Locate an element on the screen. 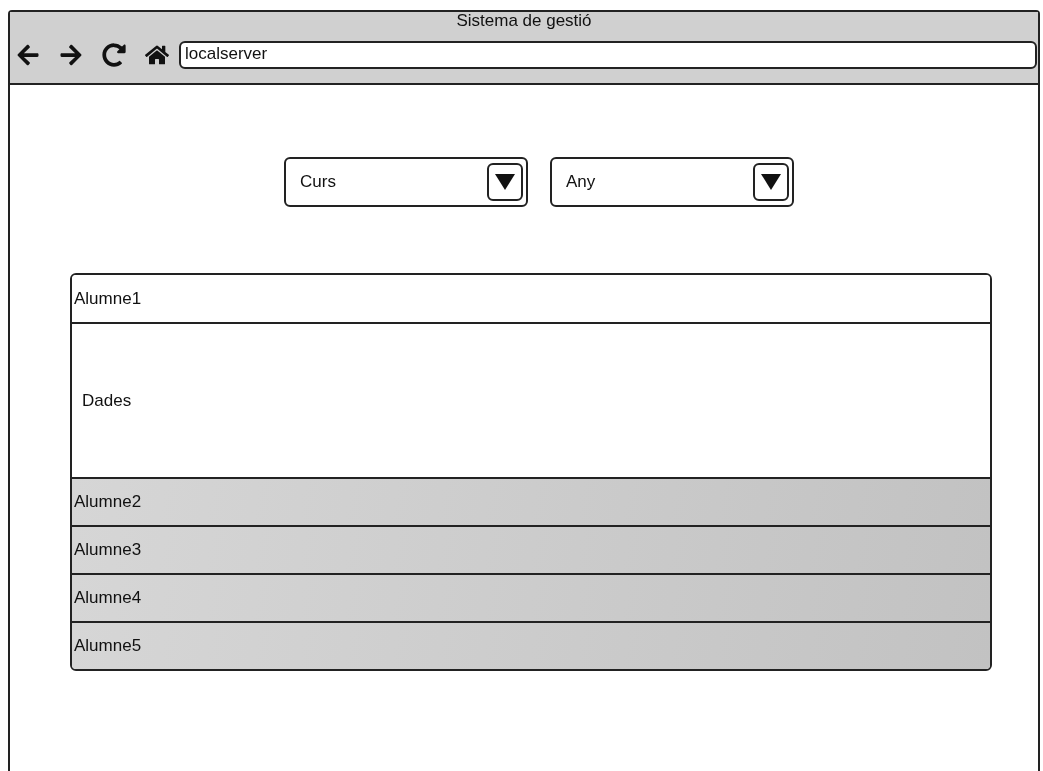  accordion-header: Alumne3 is located at coordinates (531, 549).